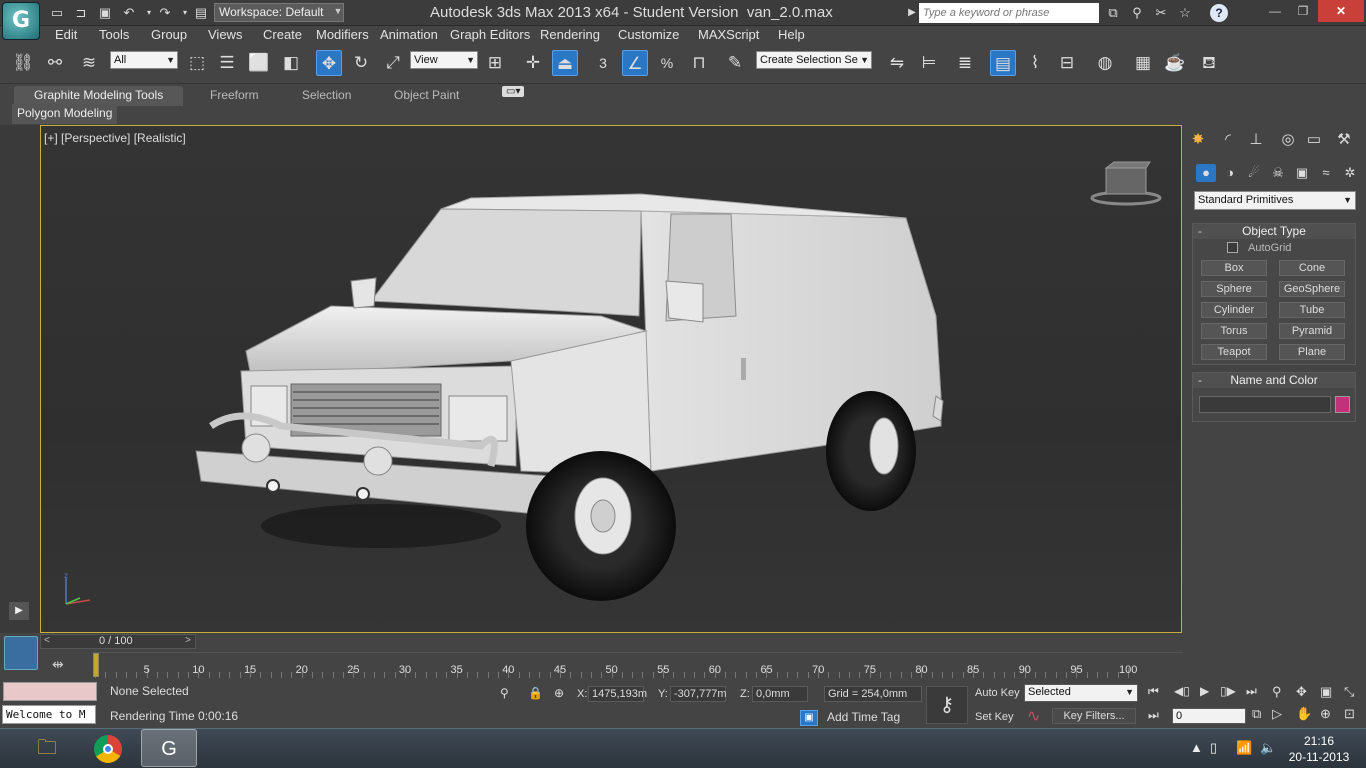 This screenshot has height=768, width=1366. I want to click on cone-button: Cone, so click(1312, 268).